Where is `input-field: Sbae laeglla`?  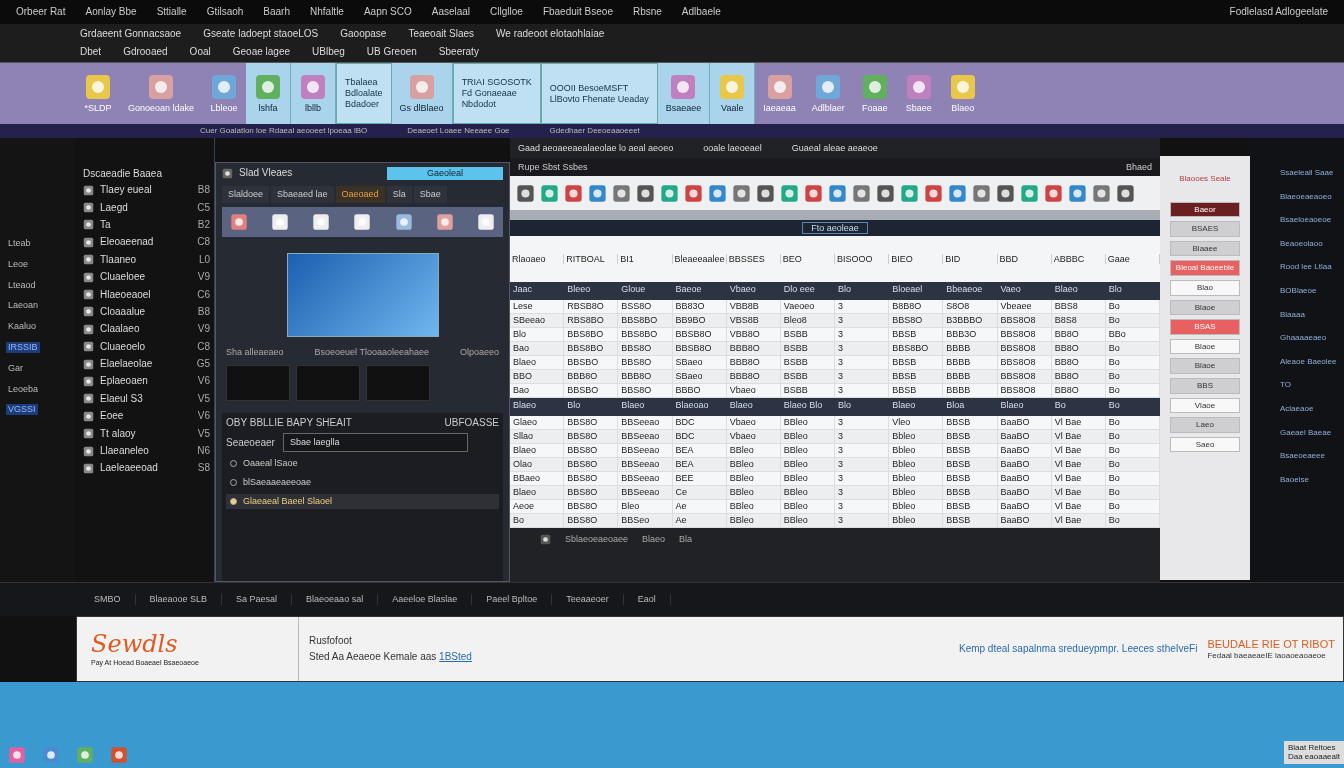
input-field: Sbae laeglla is located at coordinates (375, 443).